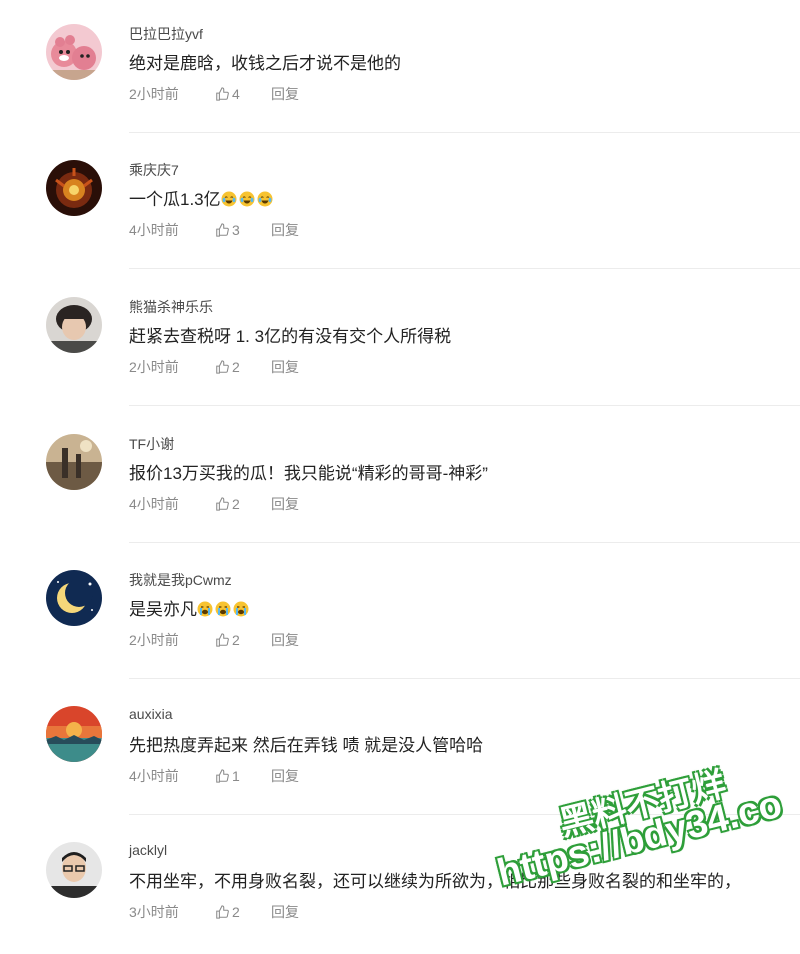 The image size is (800, 954). What do you see at coordinates (154, 912) in the screenshot?
I see `comment-time: 3小时前` at bounding box center [154, 912].